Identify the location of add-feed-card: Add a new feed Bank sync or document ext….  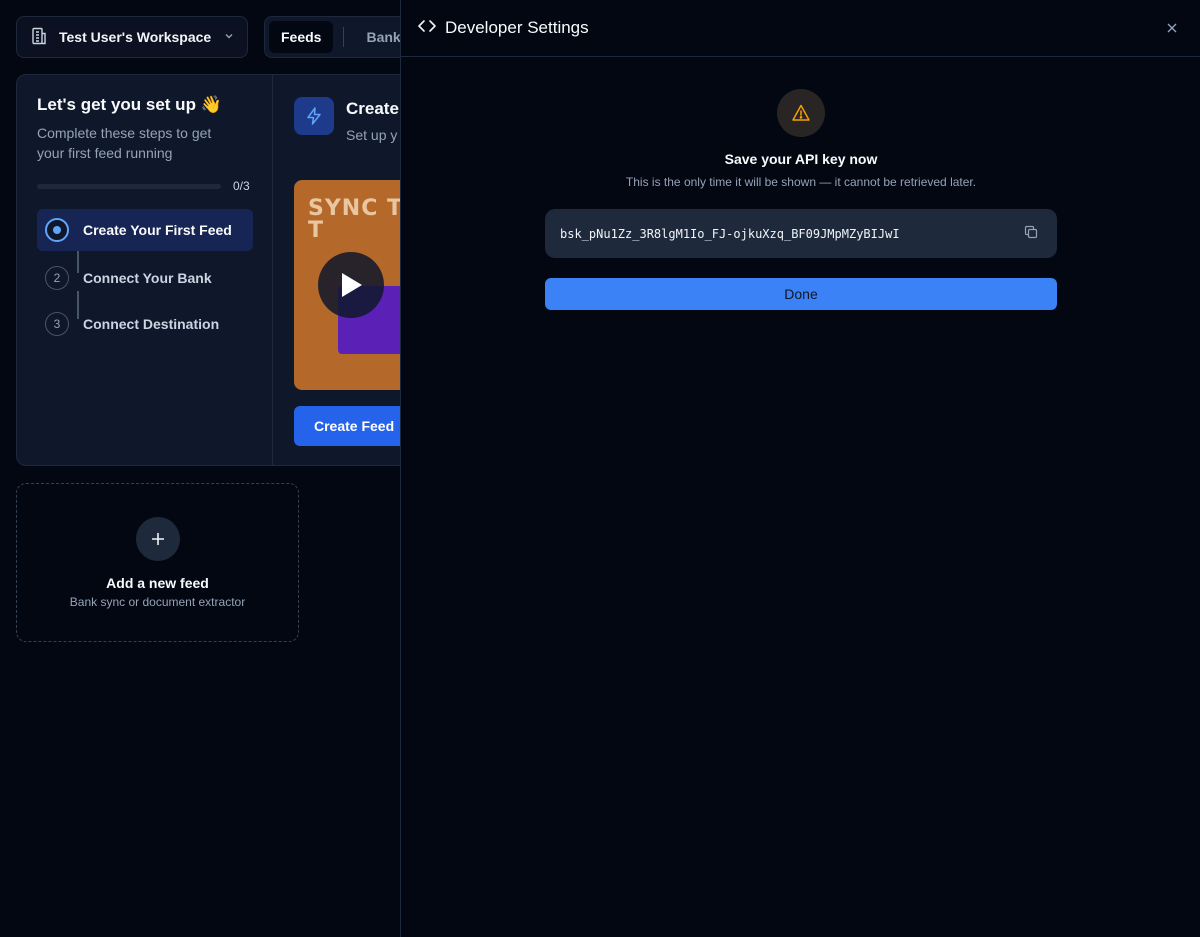
(157, 562).